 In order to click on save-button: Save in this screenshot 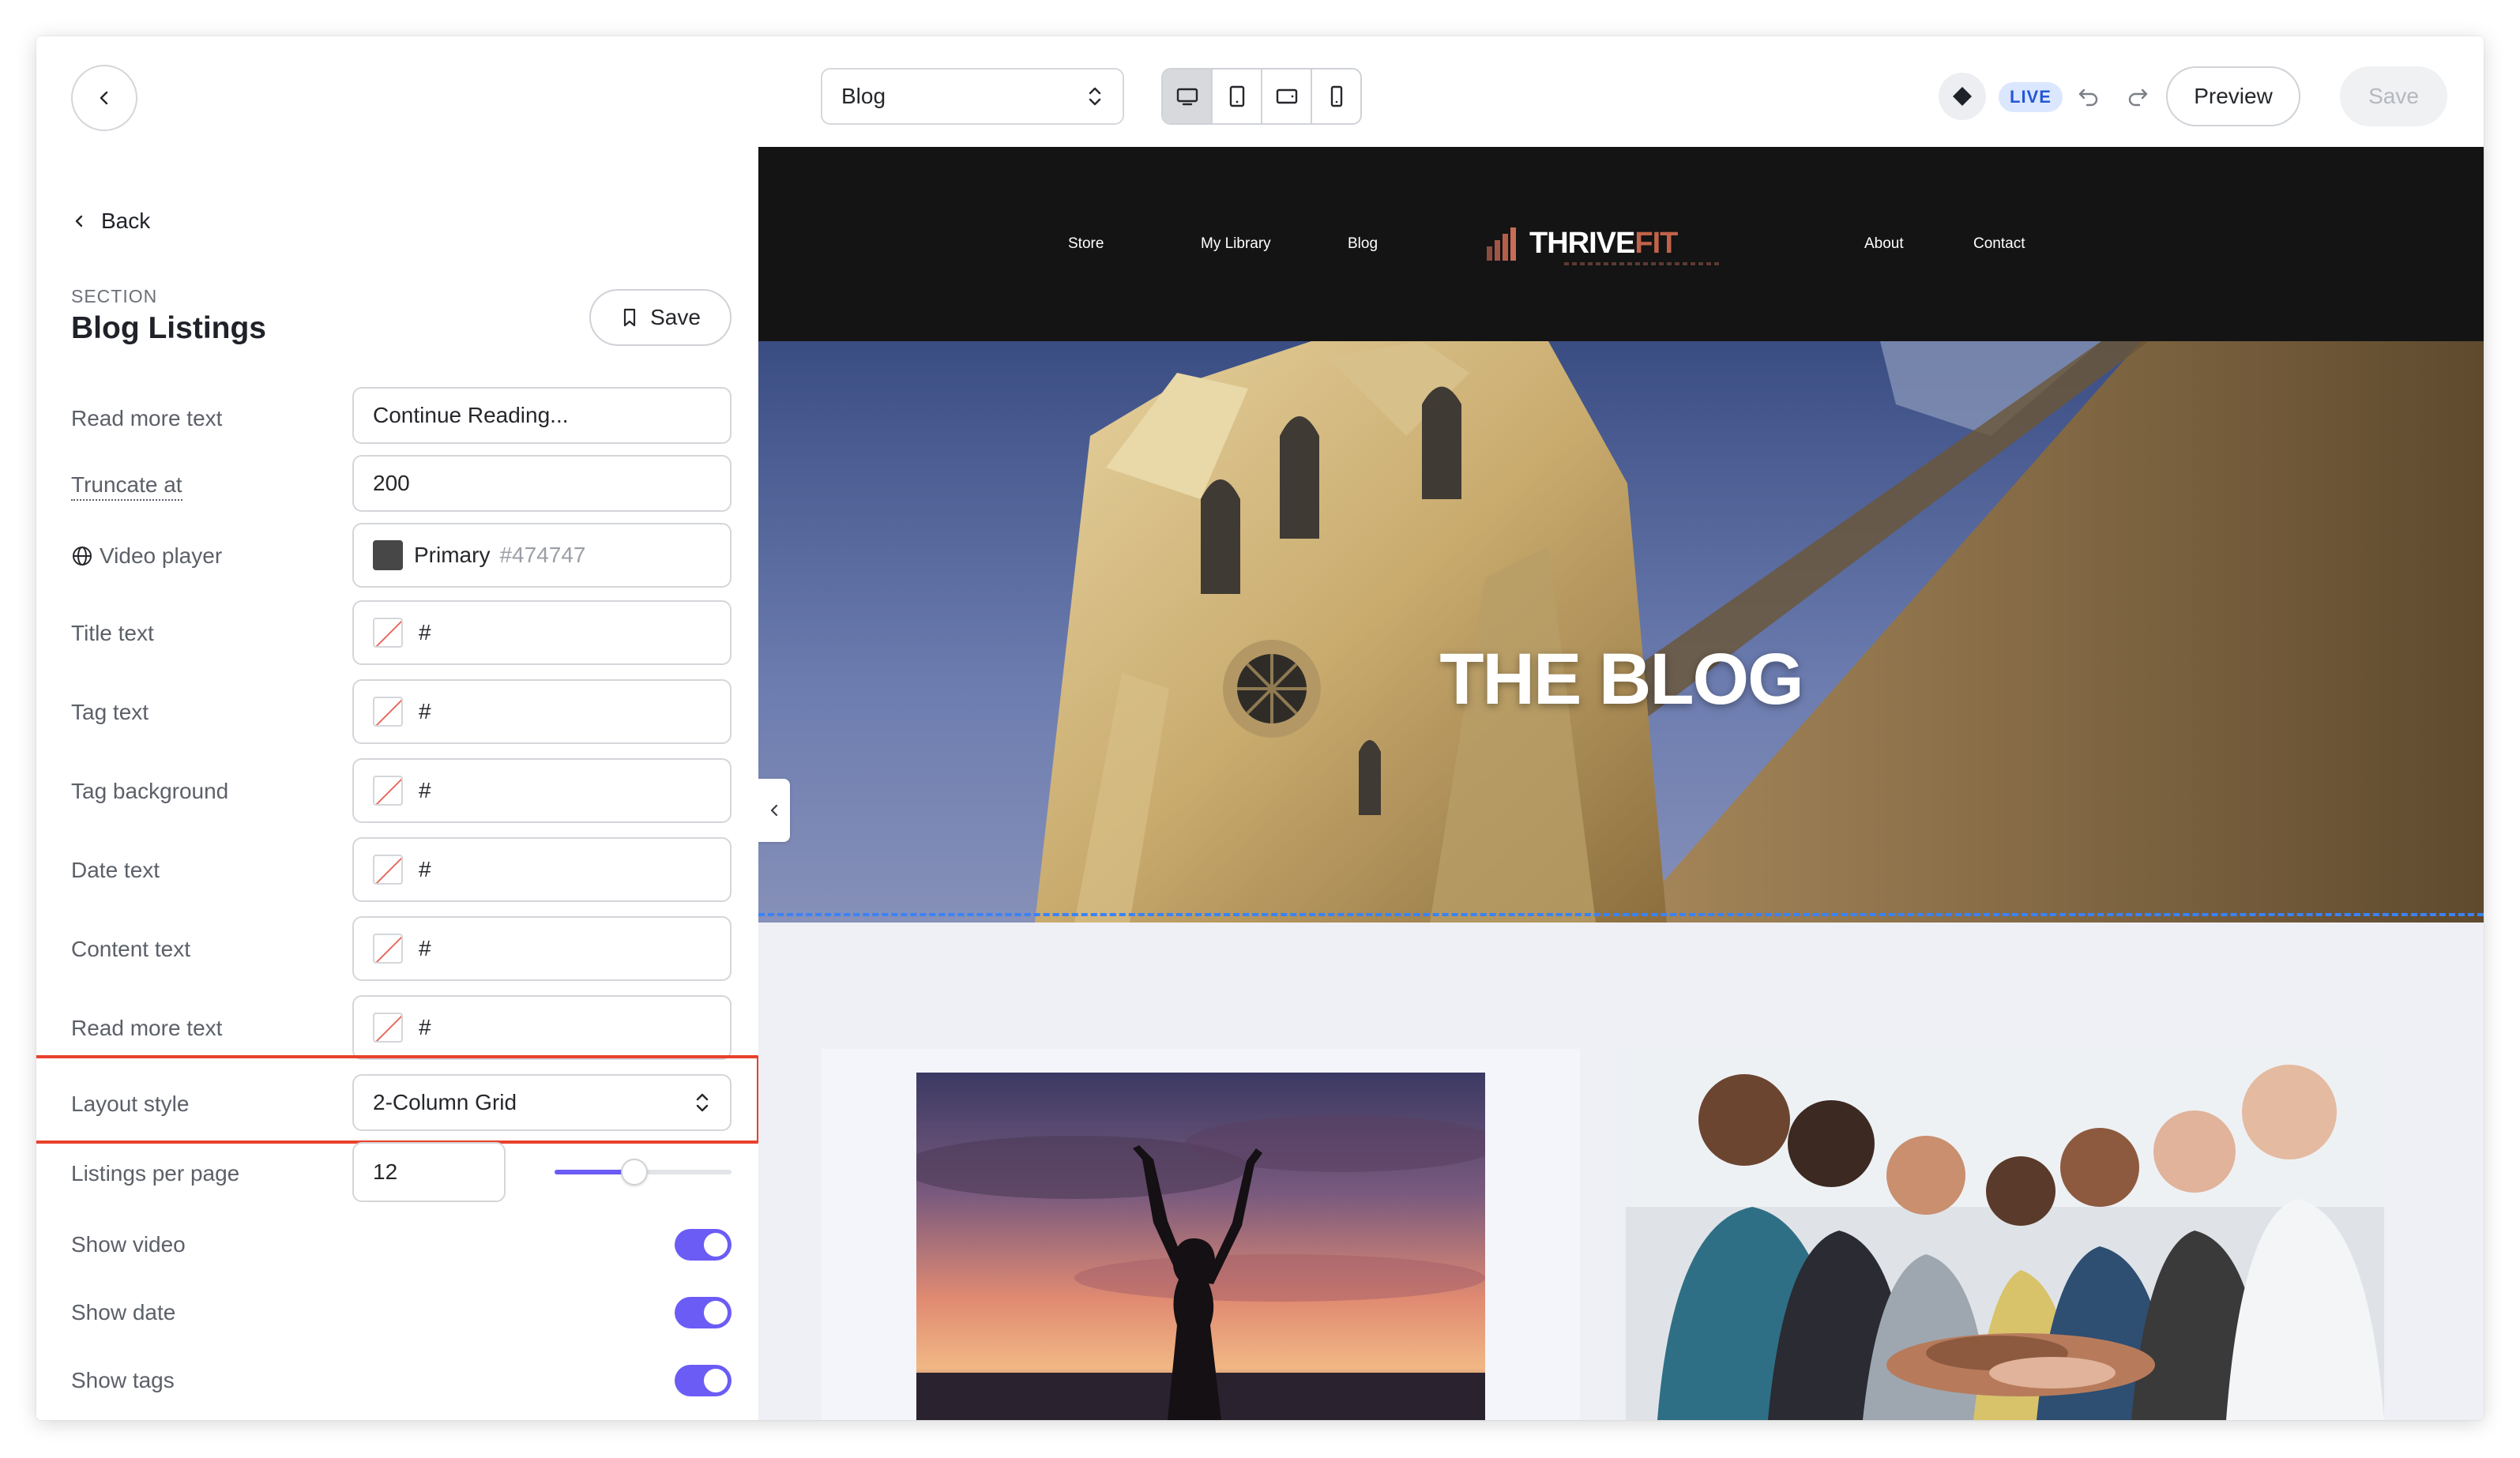, I will do `click(2393, 96)`.